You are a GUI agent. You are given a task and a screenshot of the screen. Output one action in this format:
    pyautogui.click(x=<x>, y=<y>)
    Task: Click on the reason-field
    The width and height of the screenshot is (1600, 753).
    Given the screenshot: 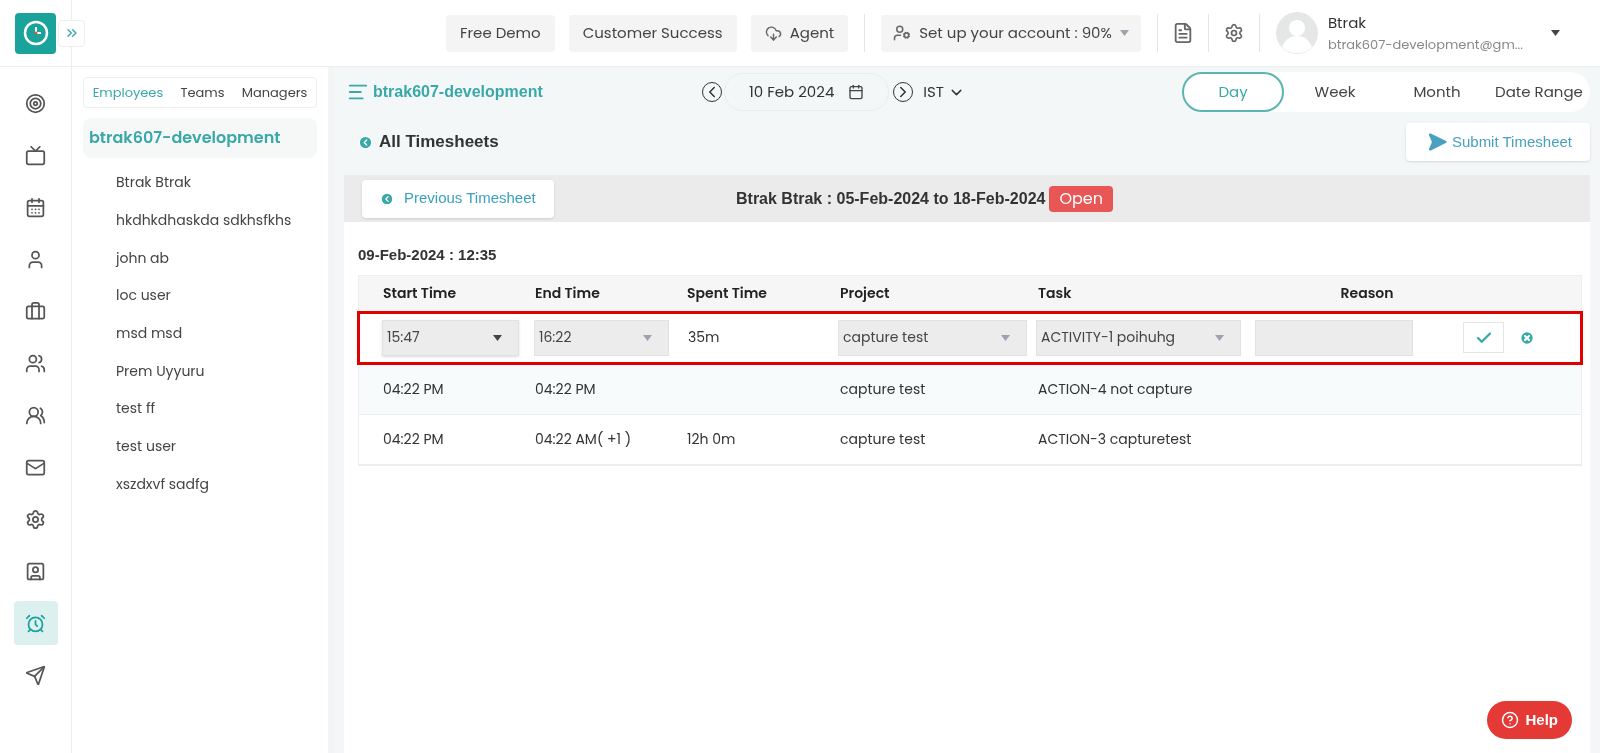 What is the action you would take?
    pyautogui.click(x=1334, y=337)
    